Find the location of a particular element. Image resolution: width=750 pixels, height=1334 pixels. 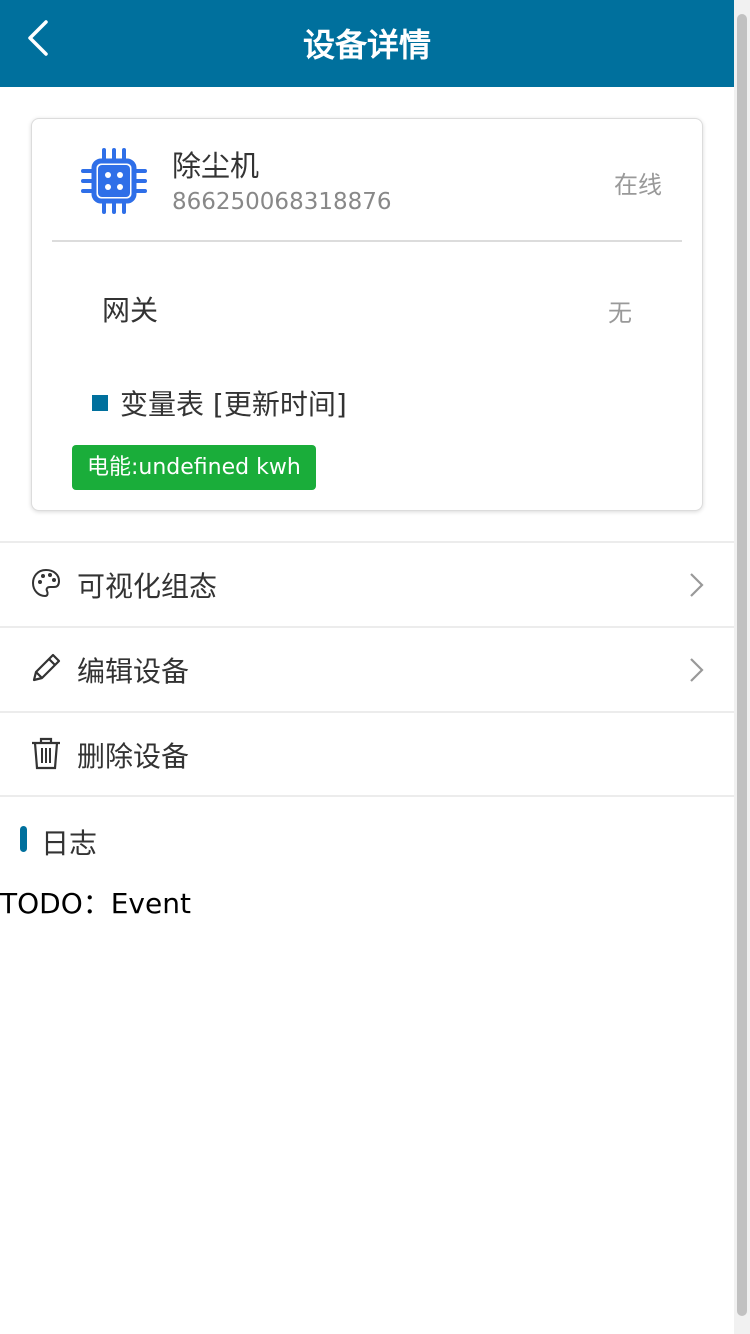

menu-item-label: 可视化组态 is located at coordinates (147, 586).